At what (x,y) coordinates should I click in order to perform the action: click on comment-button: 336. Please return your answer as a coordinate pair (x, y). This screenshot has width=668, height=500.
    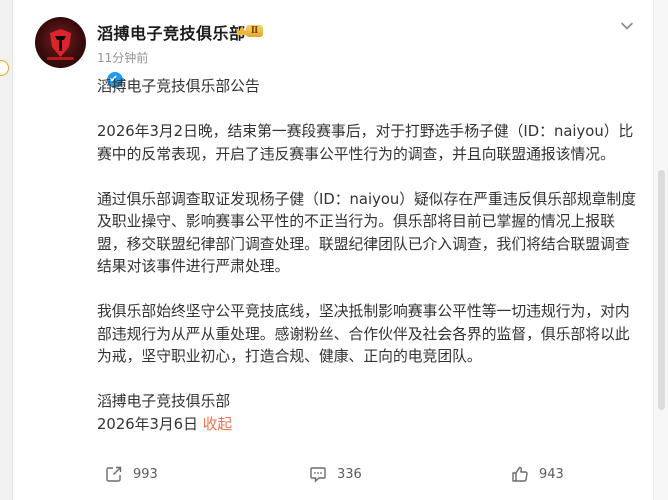
    Looking at the image, I should click on (335, 474).